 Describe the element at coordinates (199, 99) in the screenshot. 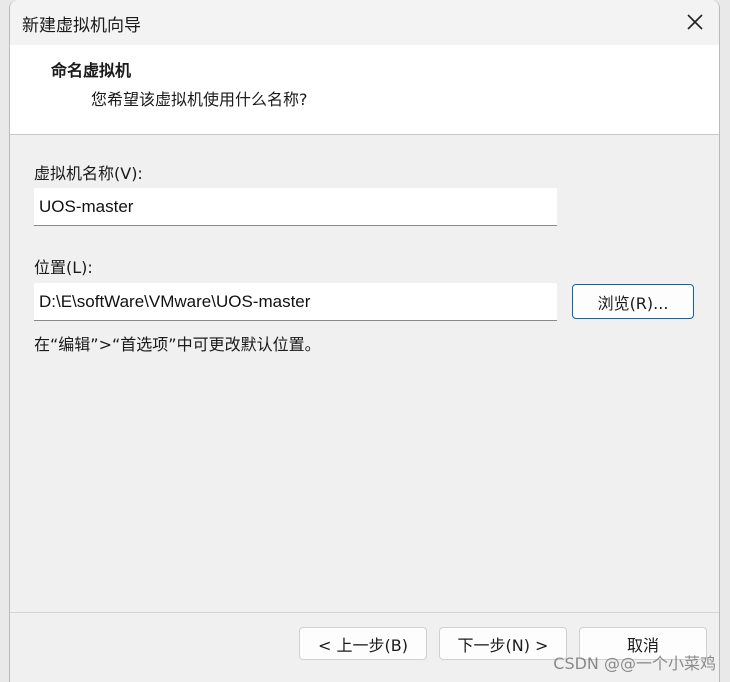

I see `page-subtitle: 您希望该虚拟机使用什么名称?` at that location.